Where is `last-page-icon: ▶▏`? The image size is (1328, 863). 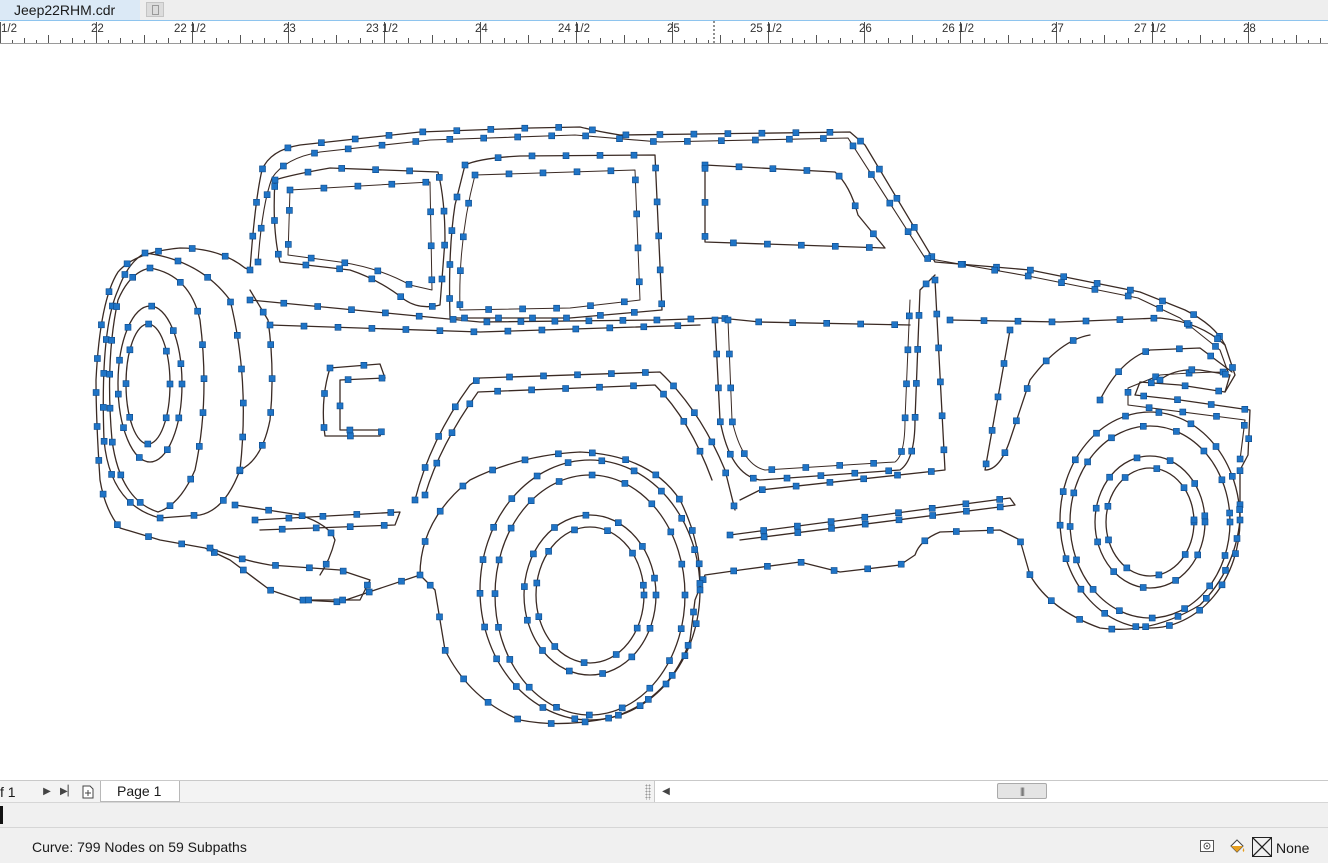 last-page-icon: ▶▏ is located at coordinates (67, 792).